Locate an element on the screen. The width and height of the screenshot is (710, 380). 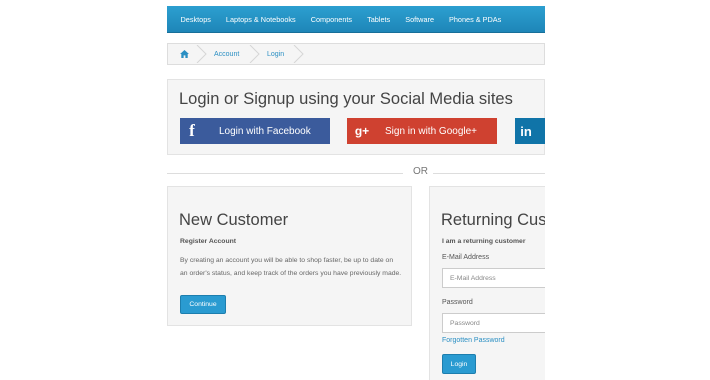
facebook-login-button: f Login with Facebook is located at coordinates (255, 131).